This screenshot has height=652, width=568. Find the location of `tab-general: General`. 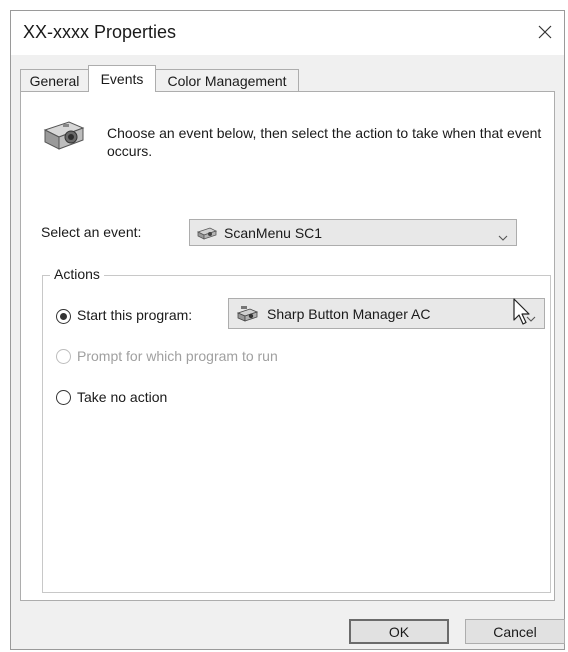

tab-general: General is located at coordinates (54, 80).